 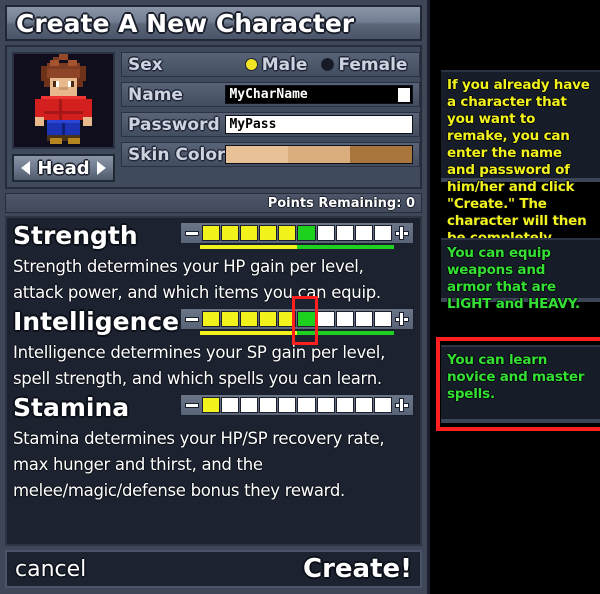 I want to click on name-input: MyCharName, so click(x=319, y=94).